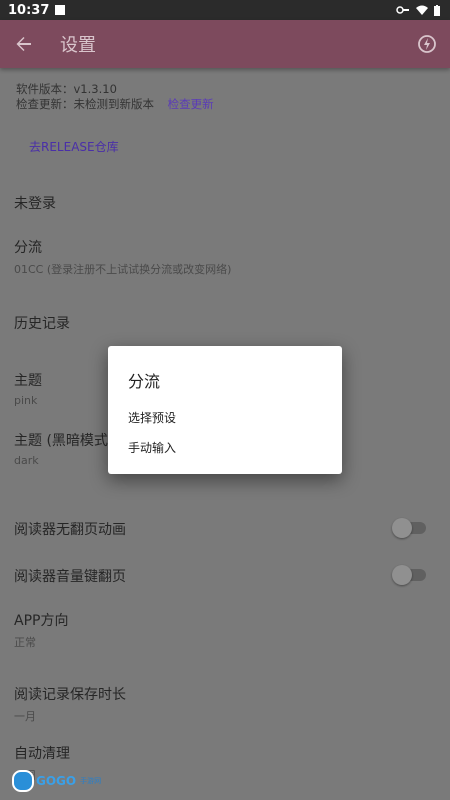 The height and width of the screenshot is (800, 450). Describe the element at coordinates (70, 704) in the screenshot. I see `history-duration-item: 阅读记录保存时长 一月` at that location.